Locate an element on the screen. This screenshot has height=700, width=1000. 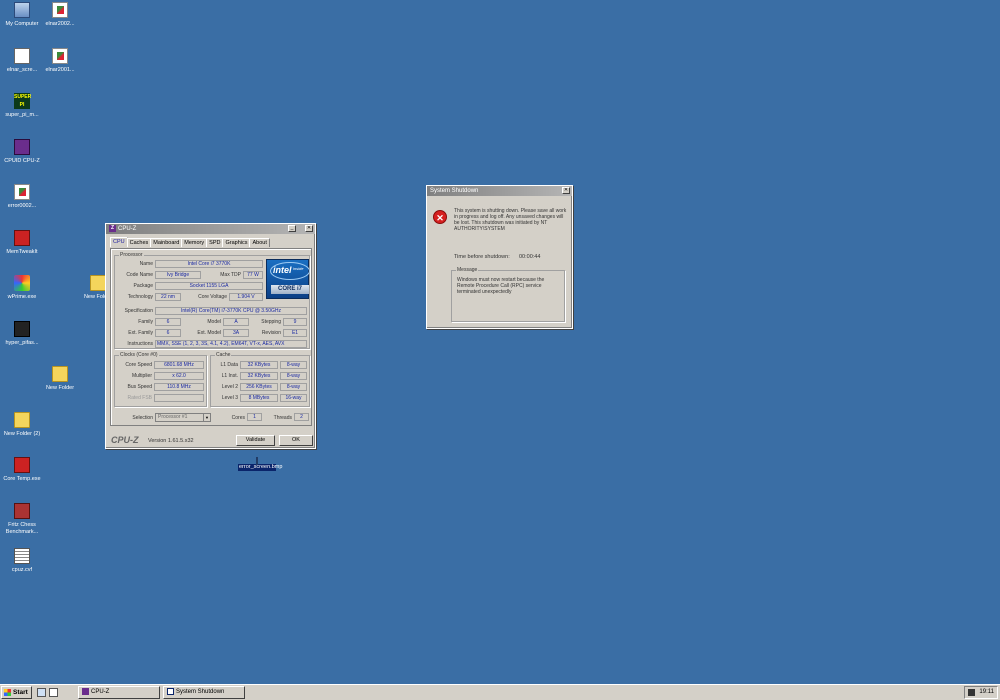
family-label: Family is located at coordinates (145, 322).